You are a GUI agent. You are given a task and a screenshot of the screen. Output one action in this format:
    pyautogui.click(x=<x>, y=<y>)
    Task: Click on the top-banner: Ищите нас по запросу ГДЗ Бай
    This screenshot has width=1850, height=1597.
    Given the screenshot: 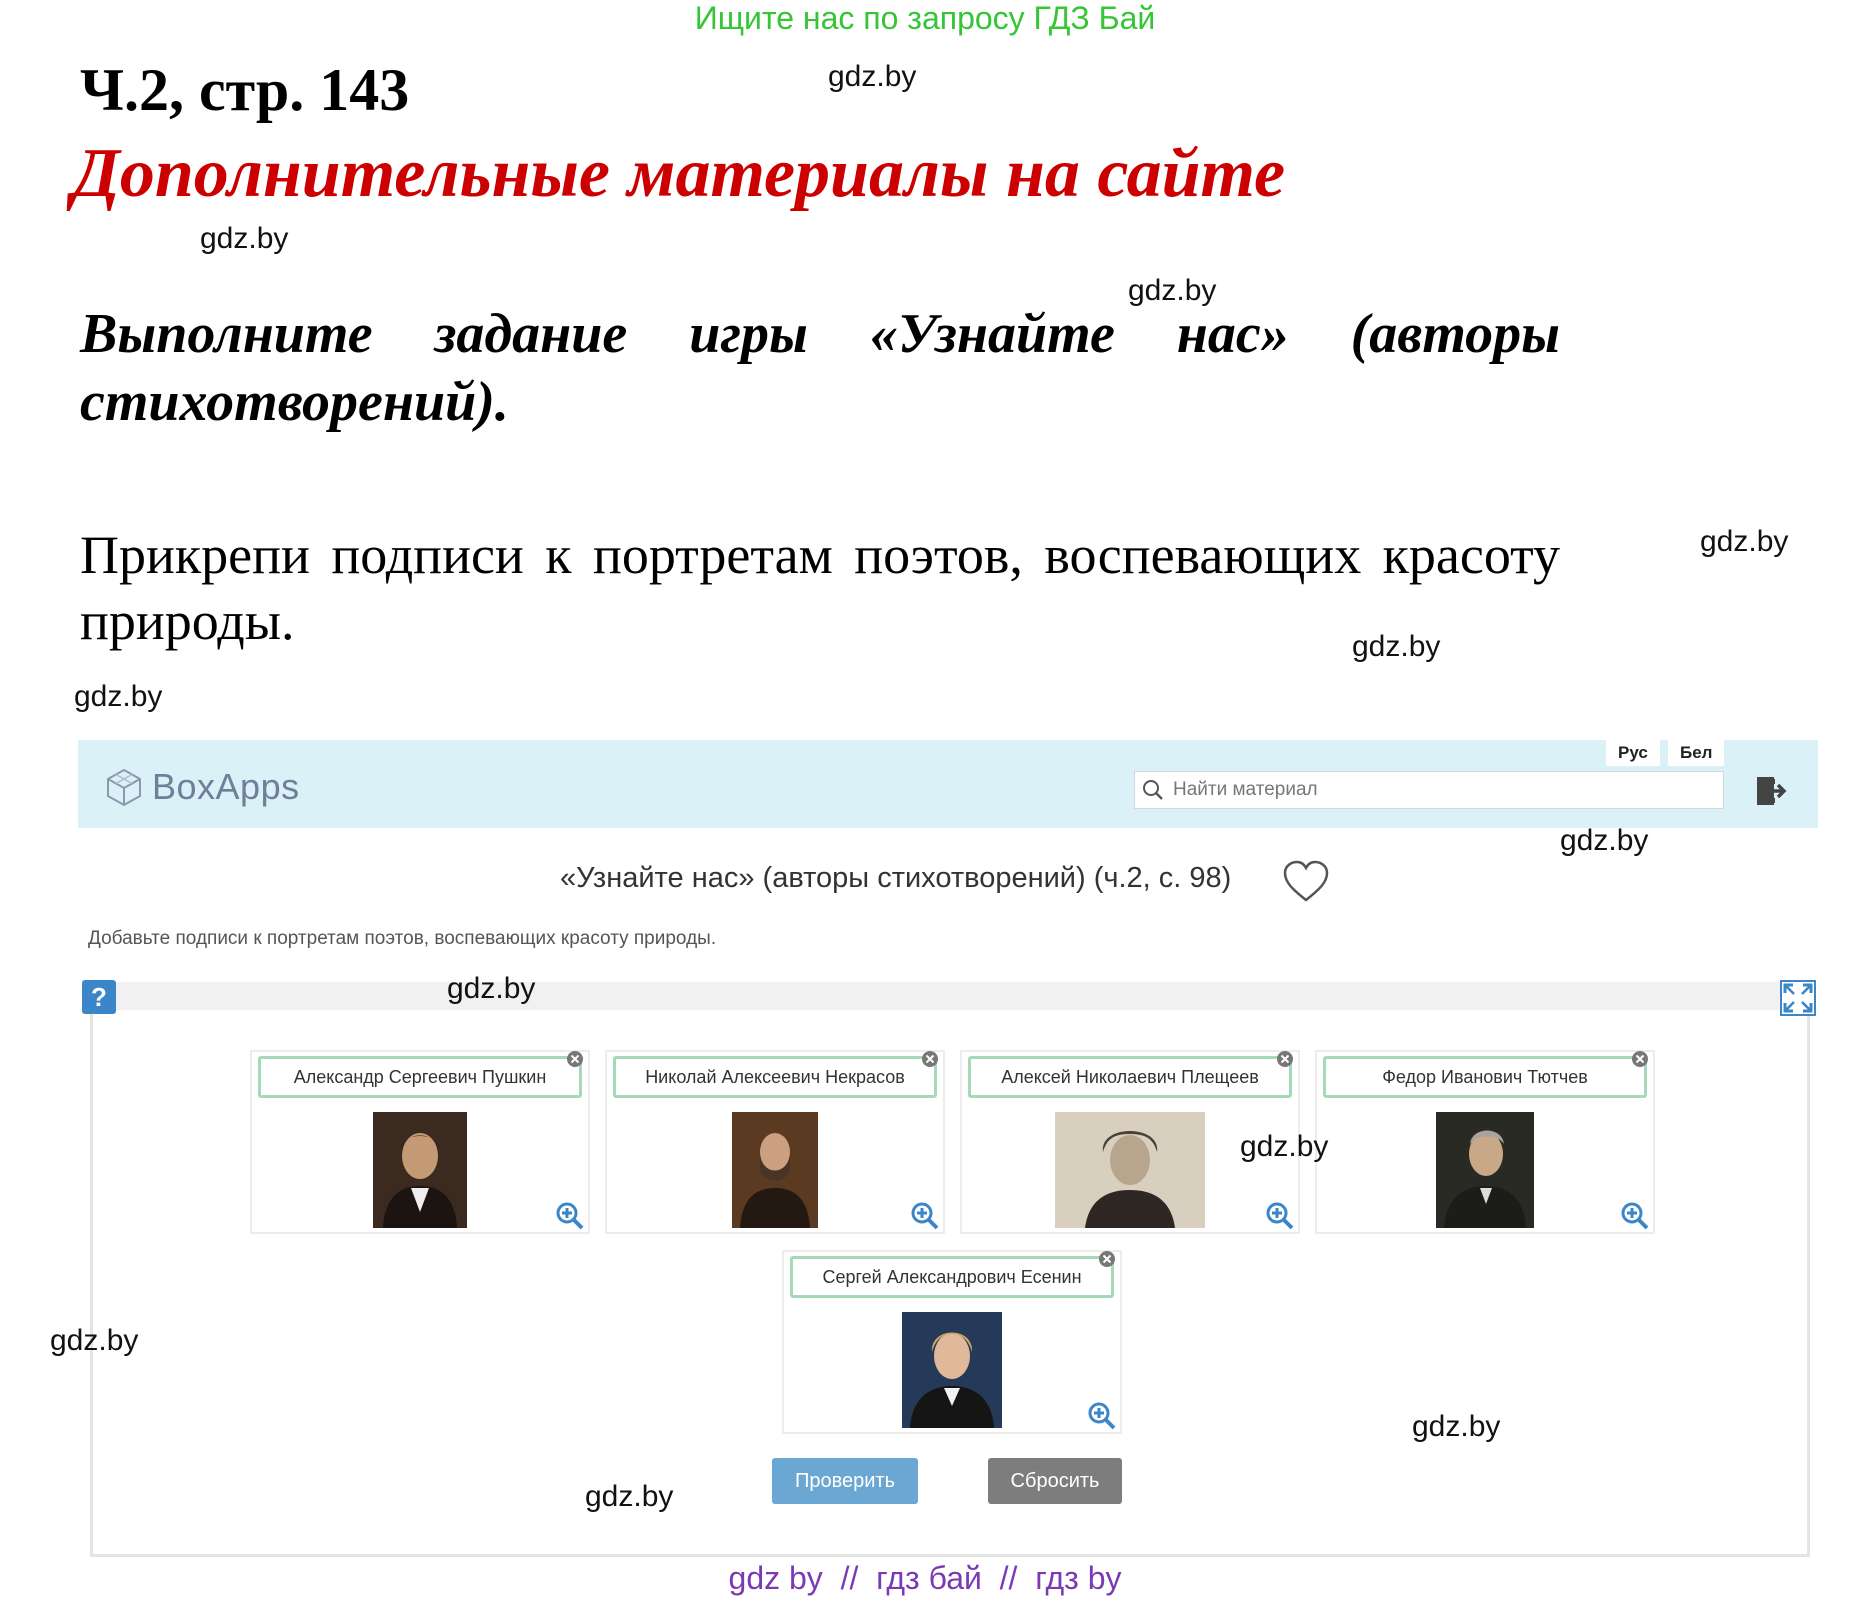 What is the action you would take?
    pyautogui.click(x=925, y=18)
    